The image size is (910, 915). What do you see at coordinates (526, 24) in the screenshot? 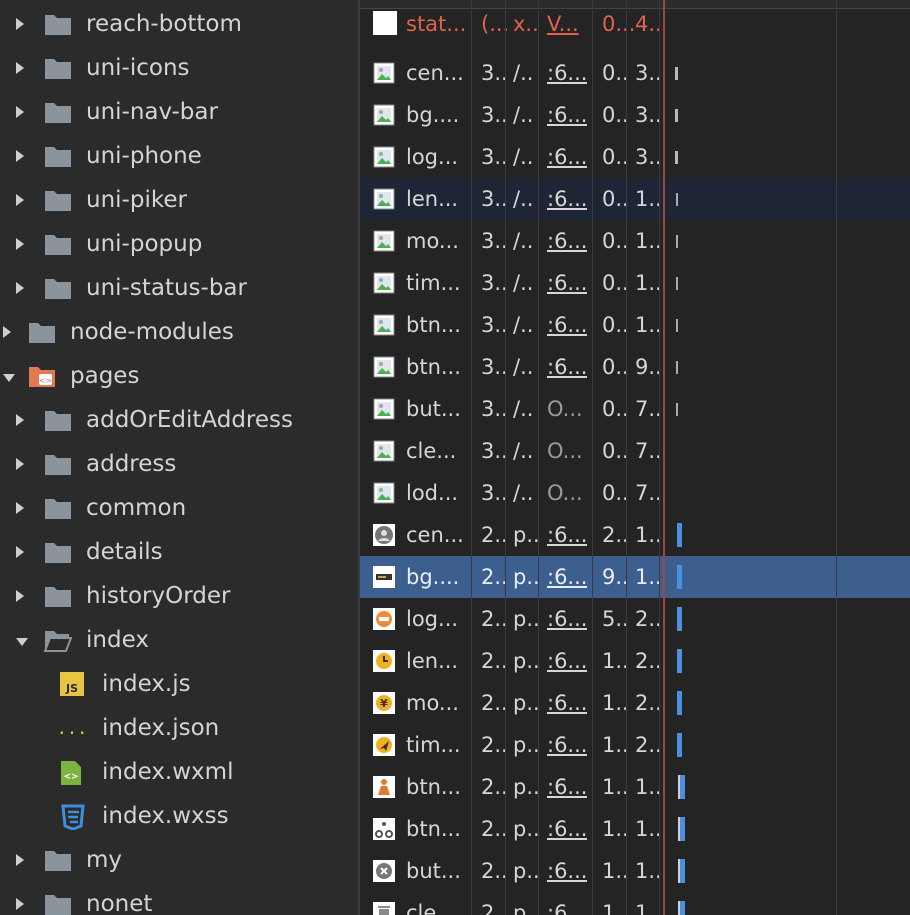
I see `col-type-header: x..` at bounding box center [526, 24].